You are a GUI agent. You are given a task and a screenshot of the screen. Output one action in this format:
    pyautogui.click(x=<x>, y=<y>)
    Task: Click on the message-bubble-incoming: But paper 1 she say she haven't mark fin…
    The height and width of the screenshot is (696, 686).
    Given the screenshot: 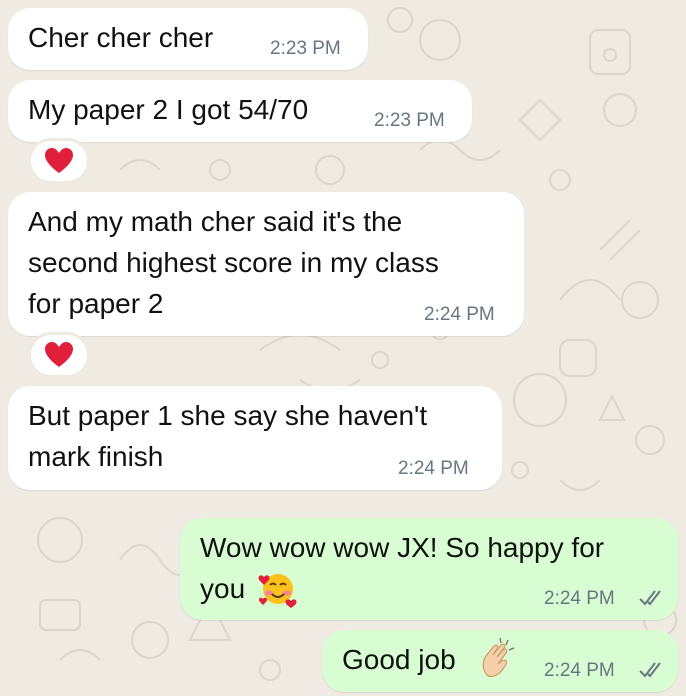 What is the action you would take?
    pyautogui.click(x=255, y=438)
    